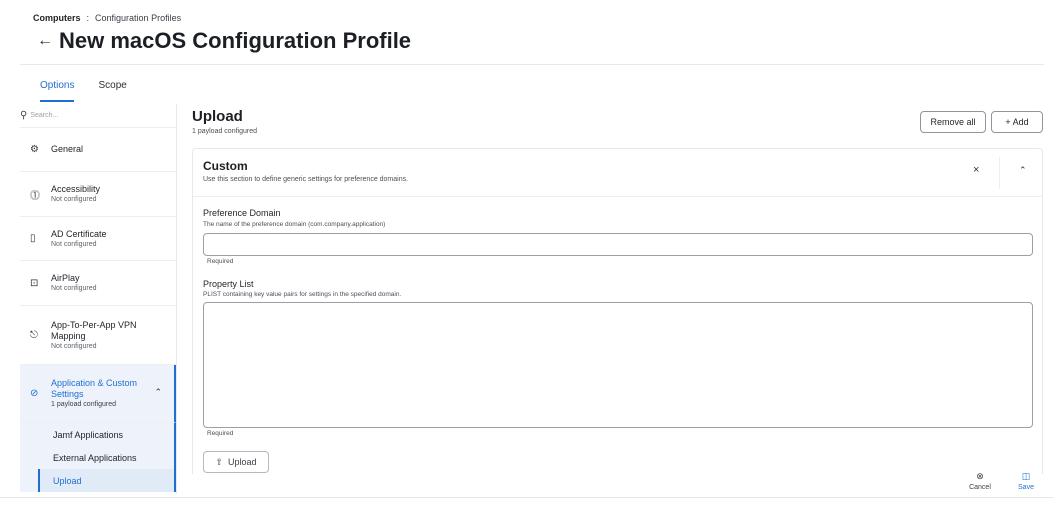 This screenshot has height=518, width=1054. I want to click on lock-icon: ⎋, so click(34, 335).